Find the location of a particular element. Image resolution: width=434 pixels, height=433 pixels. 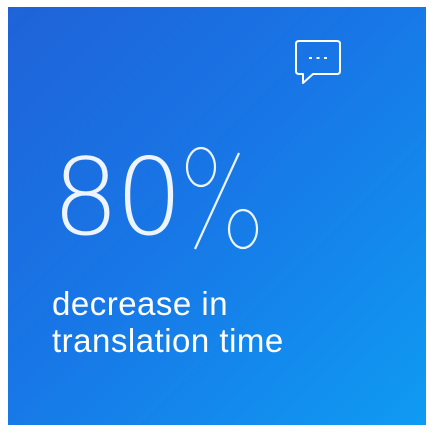

caption-line-2: translation time is located at coordinates (168, 340).